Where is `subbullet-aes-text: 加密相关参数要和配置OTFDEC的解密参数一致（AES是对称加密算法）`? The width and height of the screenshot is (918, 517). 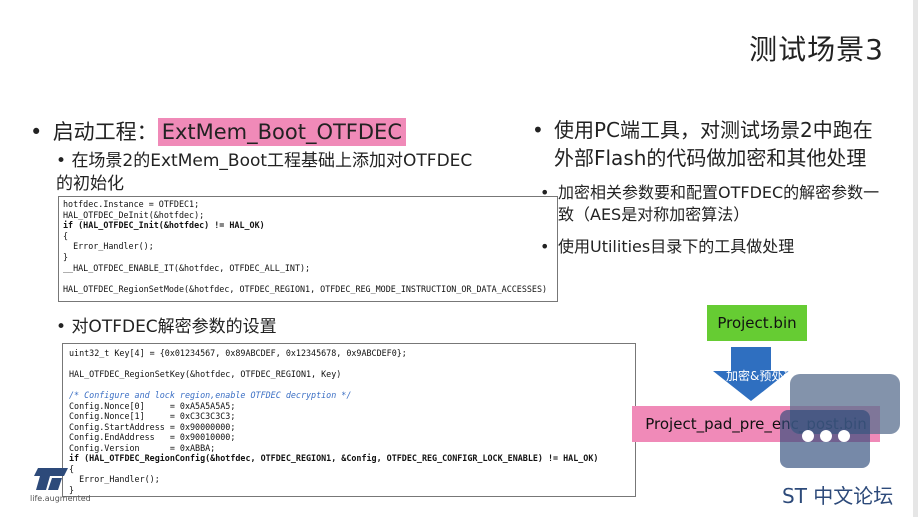
subbullet-aes-text: 加密相关参数要和配置OTFDEC的解密参数一致（AES是对称加密算法） is located at coordinates (719, 203).